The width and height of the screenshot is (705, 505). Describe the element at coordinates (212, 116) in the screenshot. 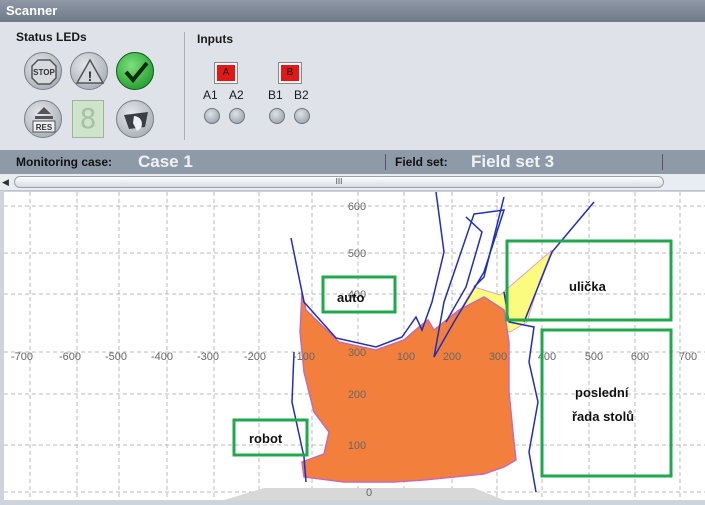

I see `input-a1-led` at that location.